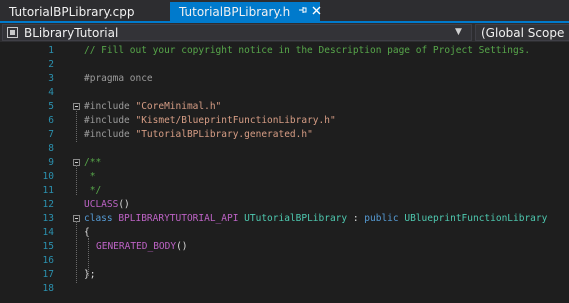 This screenshot has height=303, width=569. What do you see at coordinates (284, 205) in the screenshot?
I see `code-line: 12 UCLASS()` at bounding box center [284, 205].